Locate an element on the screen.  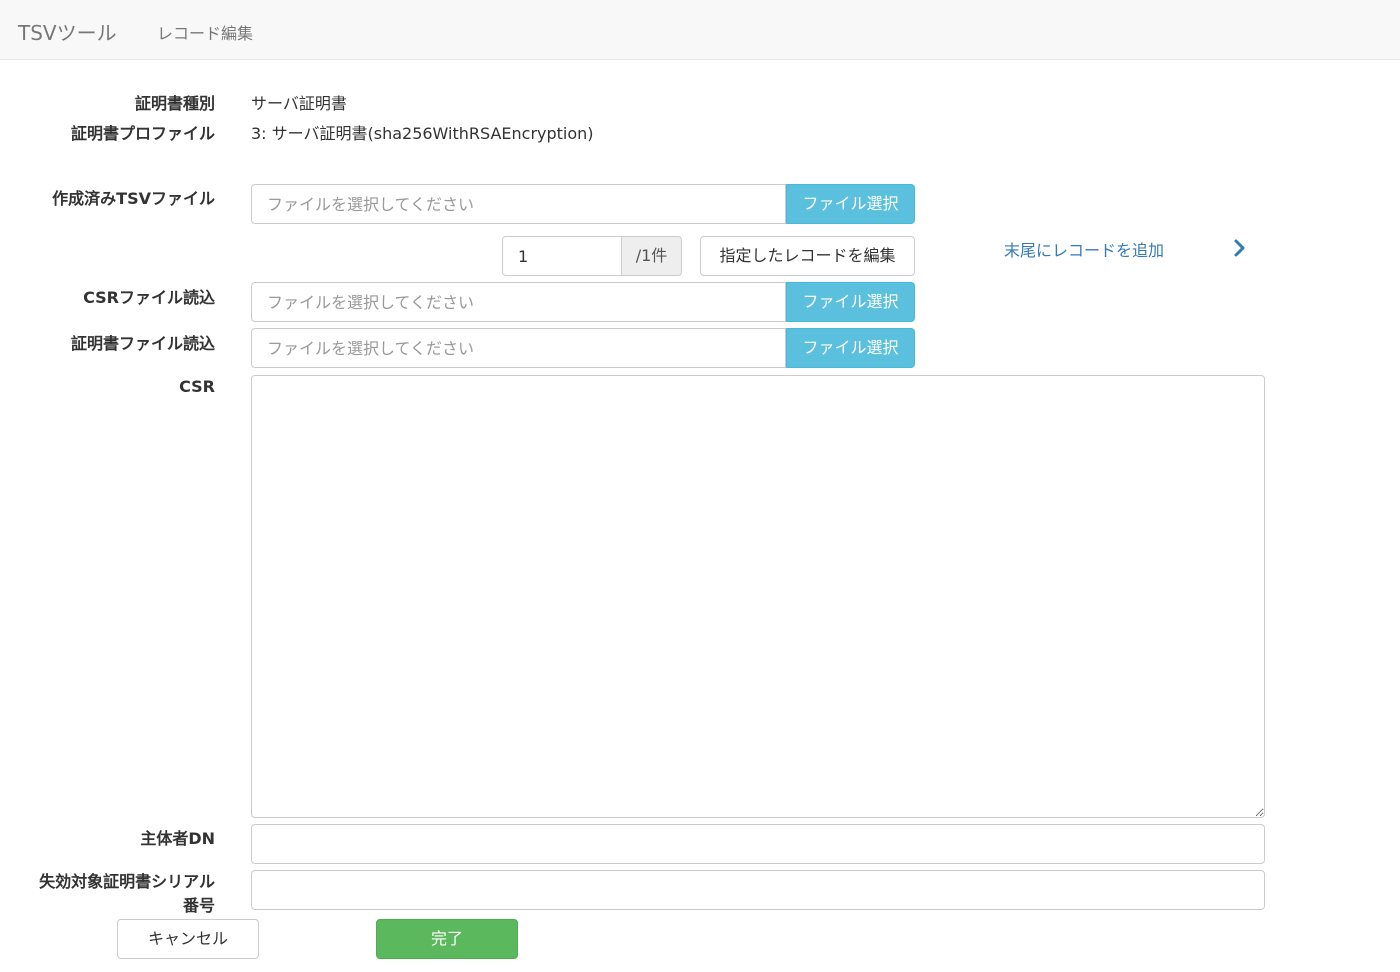
append-record-link: 末尾にレコードを追加 is located at coordinates (1084, 249).